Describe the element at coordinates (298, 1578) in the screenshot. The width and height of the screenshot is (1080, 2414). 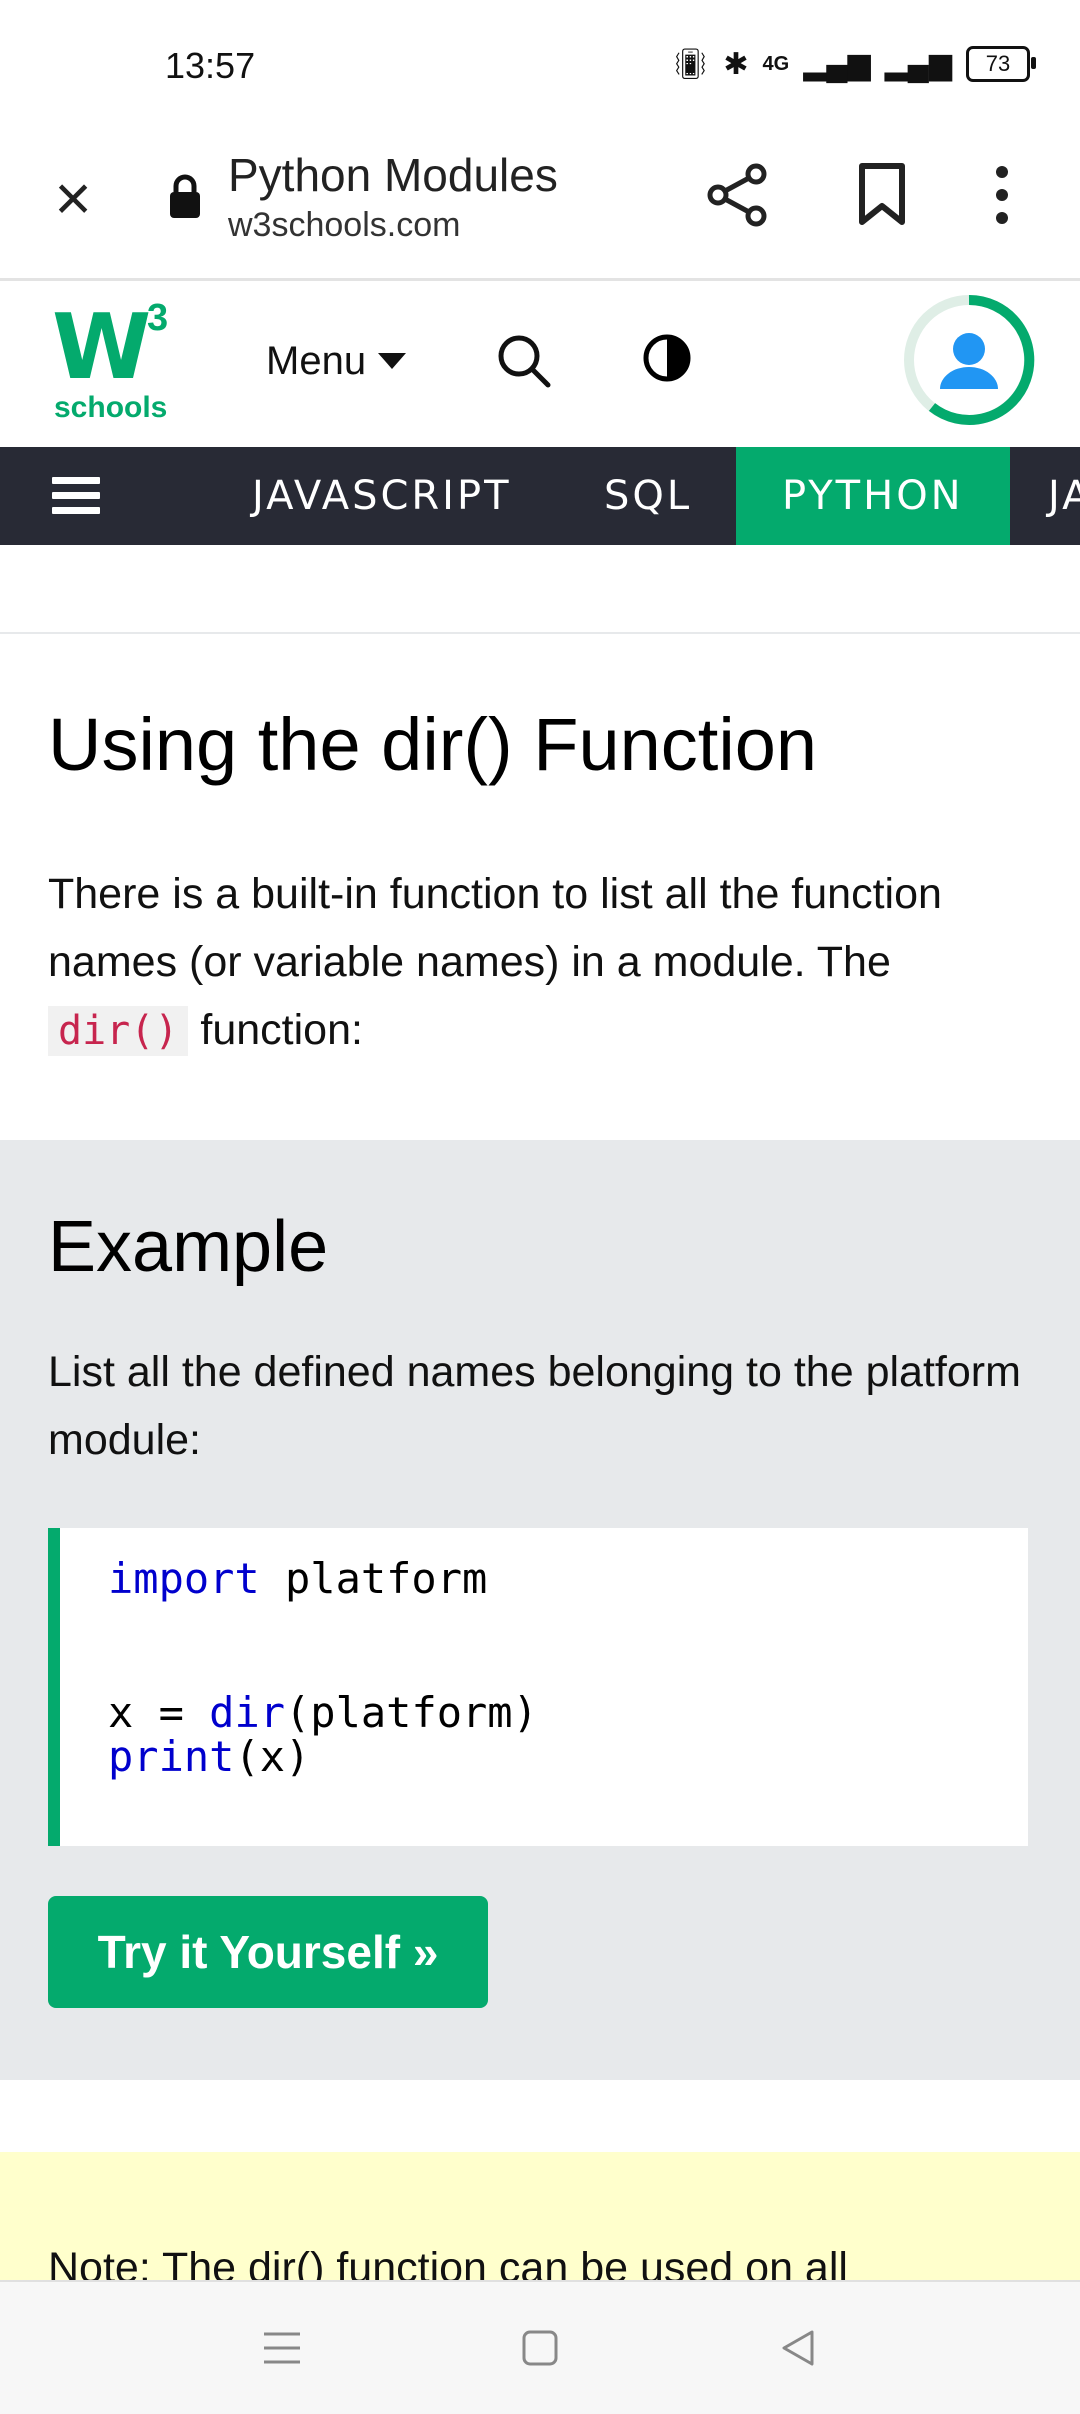
I see `code-line-1: import platform` at that location.